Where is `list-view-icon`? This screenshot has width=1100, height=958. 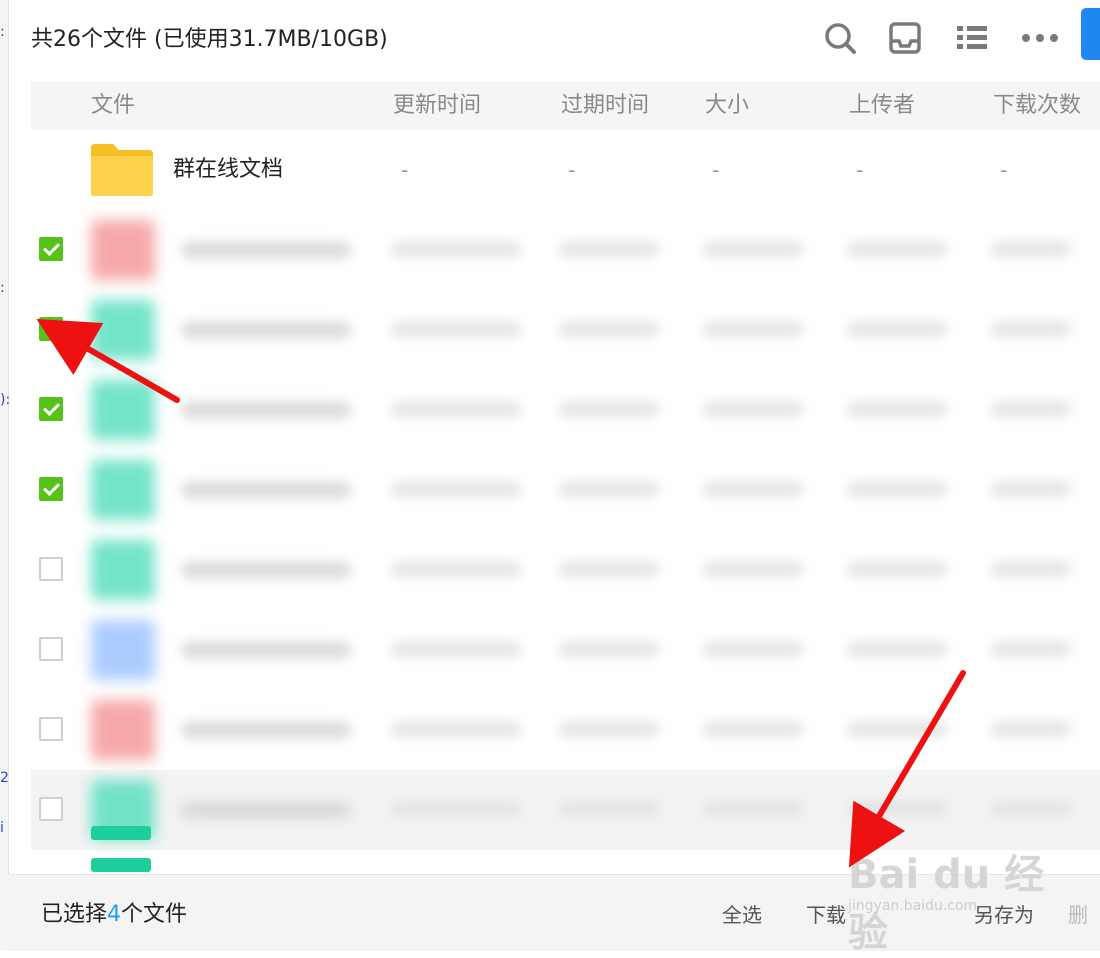
list-view-icon is located at coordinates (972, 37).